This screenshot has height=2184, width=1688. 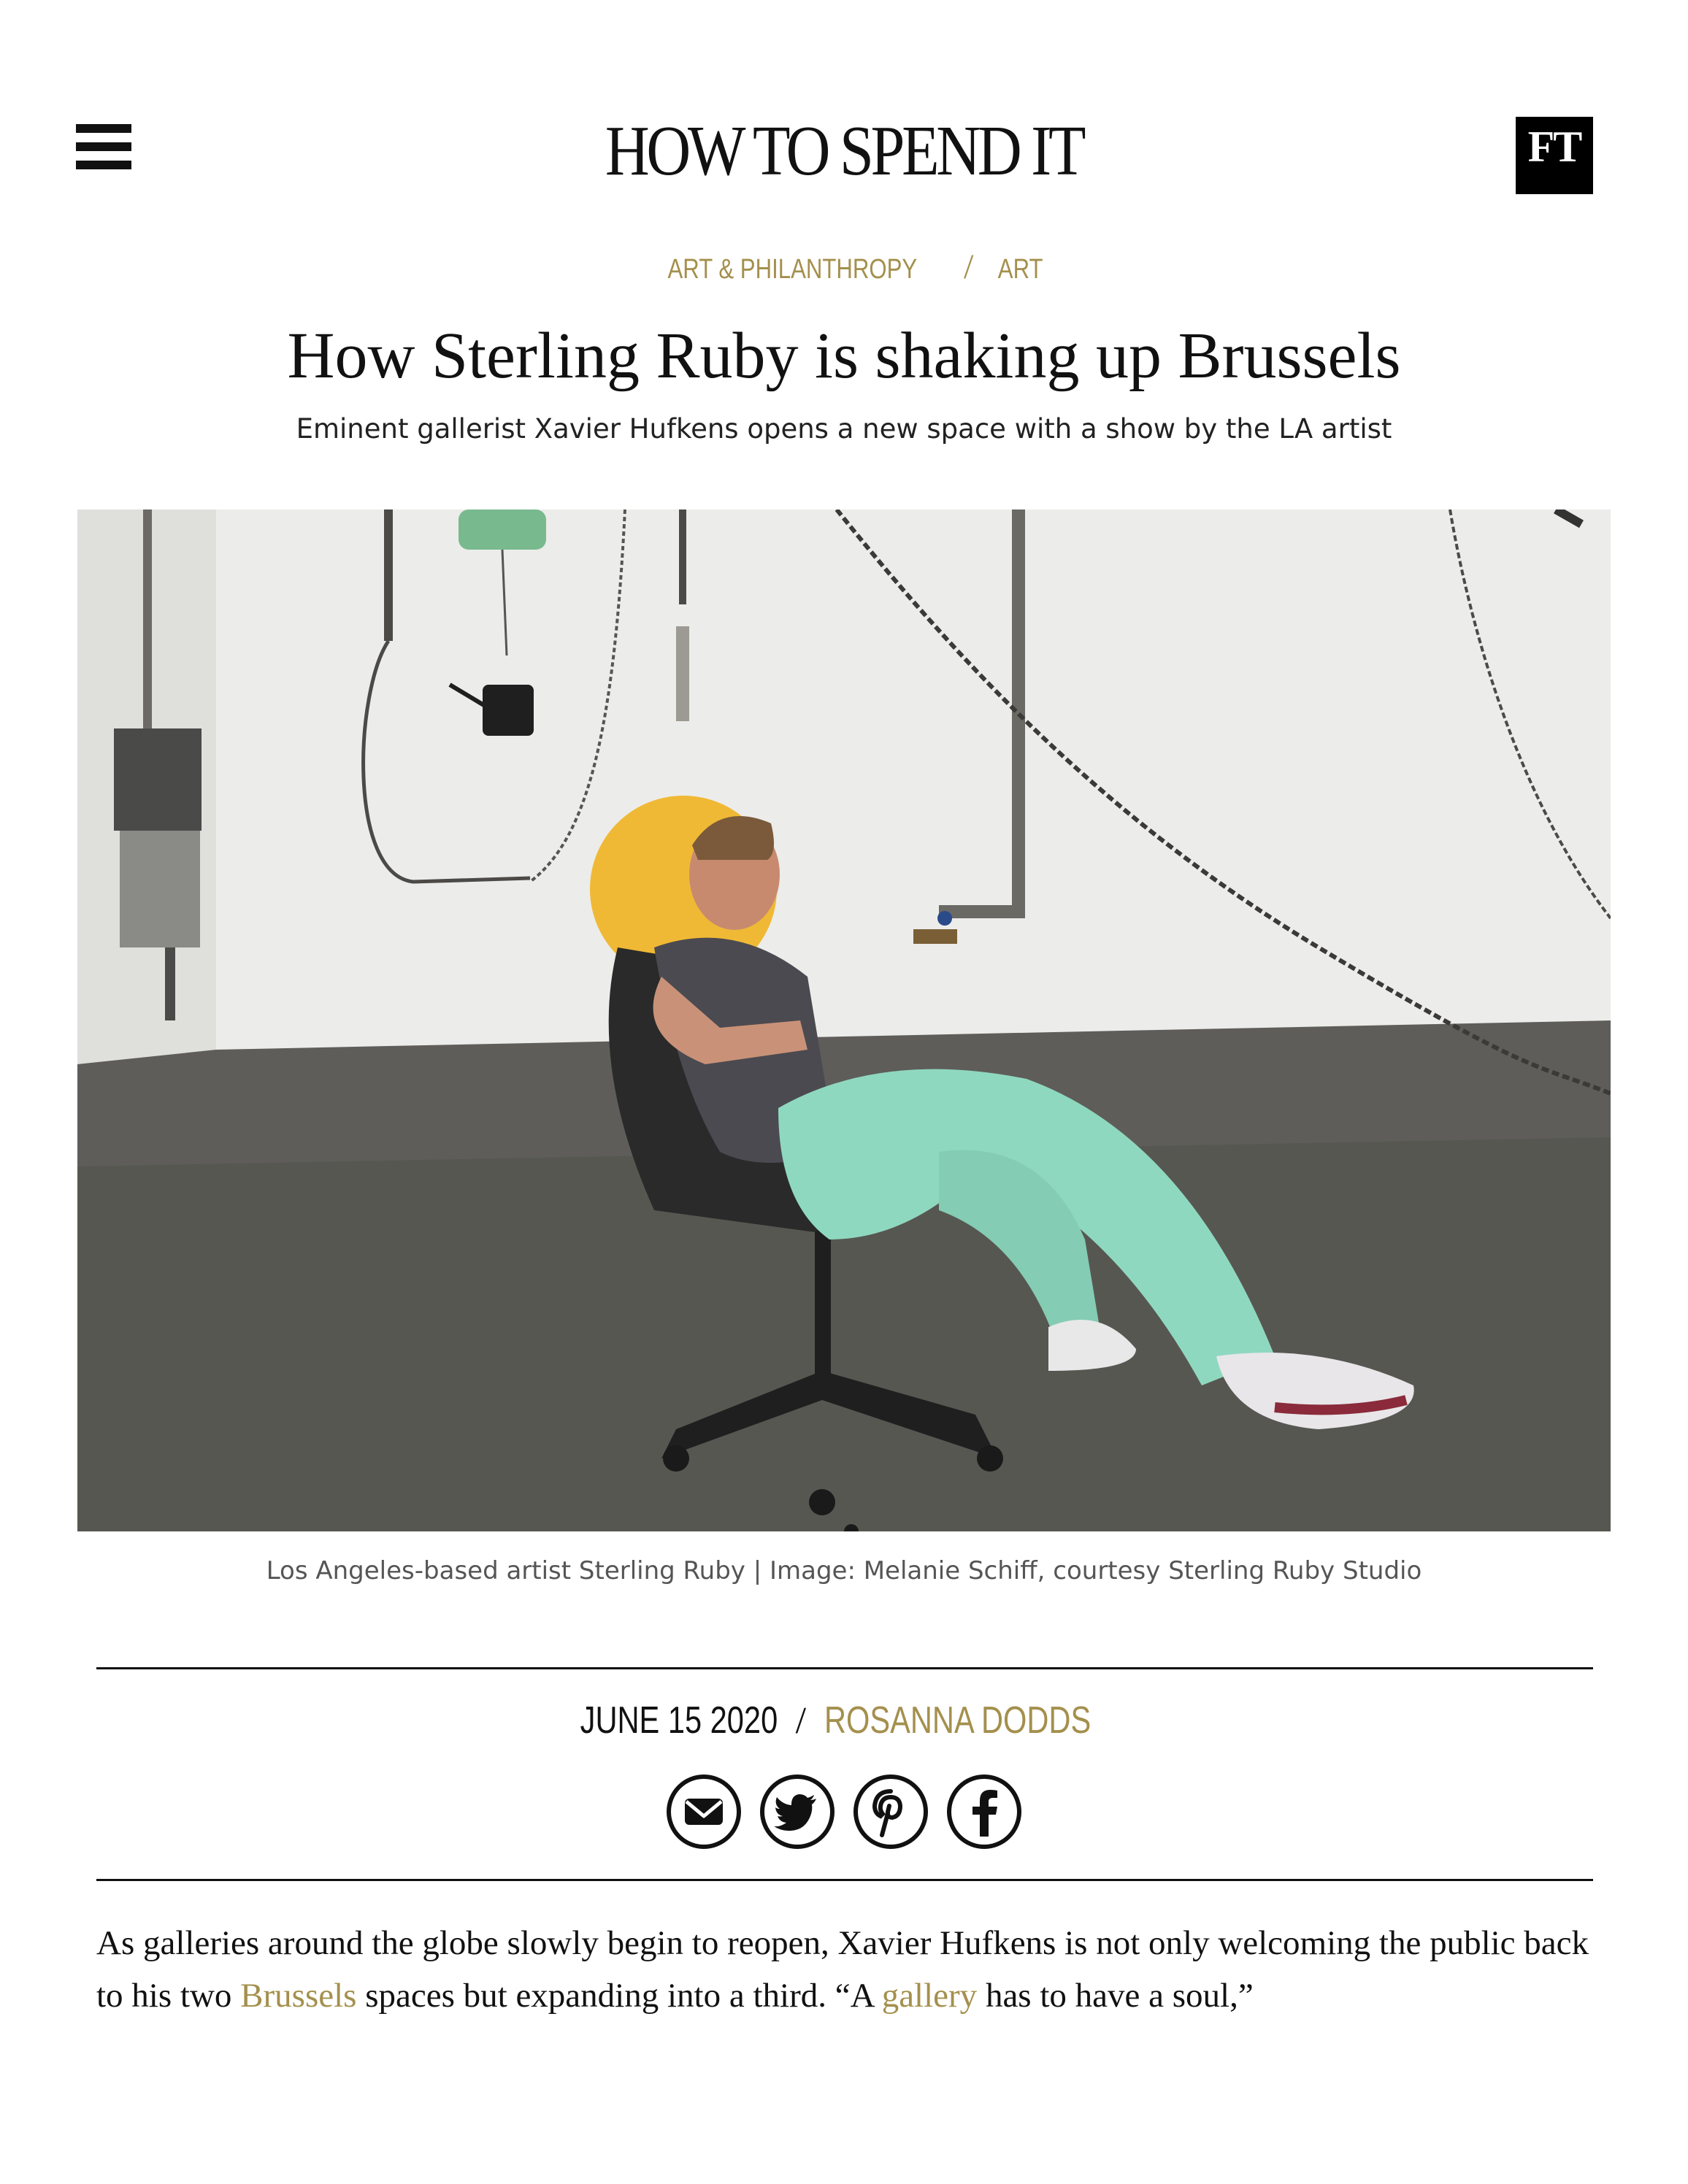 What do you see at coordinates (619, 1996) in the screenshot?
I see `body-text-segment: spaces but expanding into a third. “A` at bounding box center [619, 1996].